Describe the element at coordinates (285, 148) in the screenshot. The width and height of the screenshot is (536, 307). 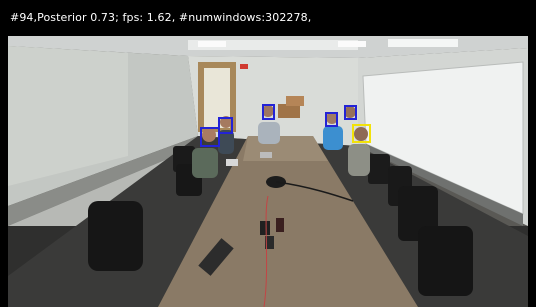
I see `table-end` at that location.